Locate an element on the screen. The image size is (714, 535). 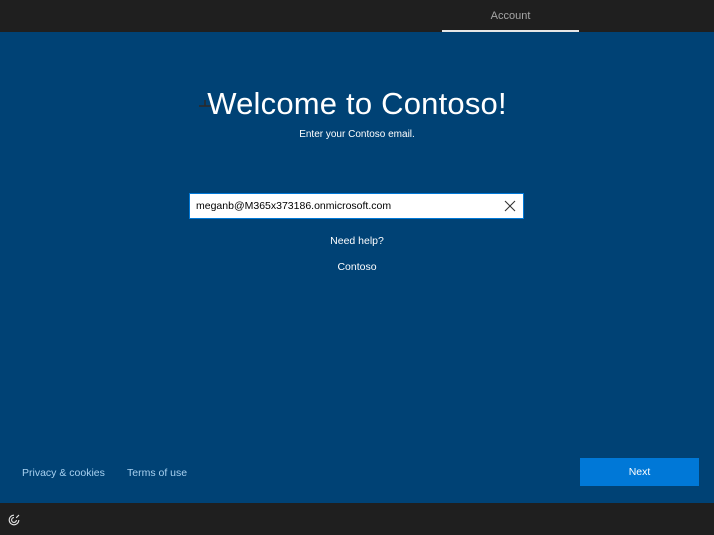
org-link: Contoso is located at coordinates (356, 267).